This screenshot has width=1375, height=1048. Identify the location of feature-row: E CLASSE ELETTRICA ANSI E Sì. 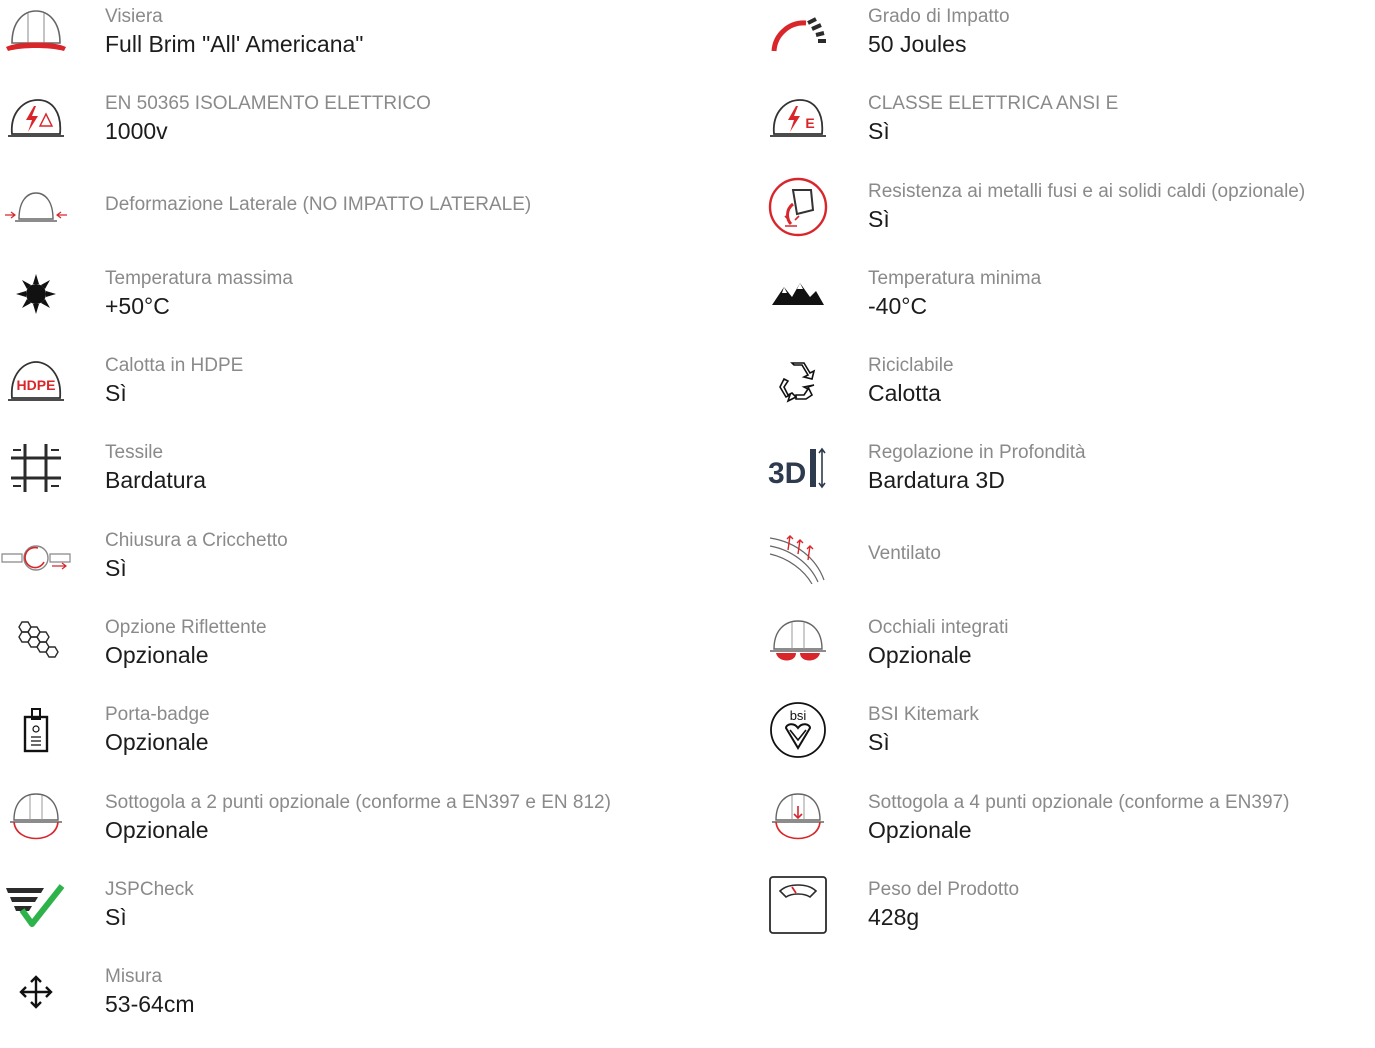
(1068, 130).